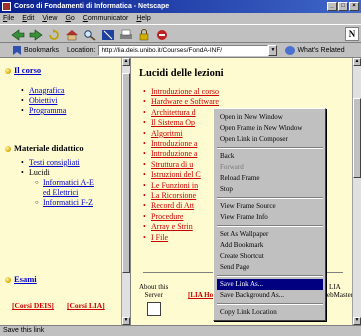  I want to click on link-testi-consigliati: Testi consigliati, so click(54, 162).